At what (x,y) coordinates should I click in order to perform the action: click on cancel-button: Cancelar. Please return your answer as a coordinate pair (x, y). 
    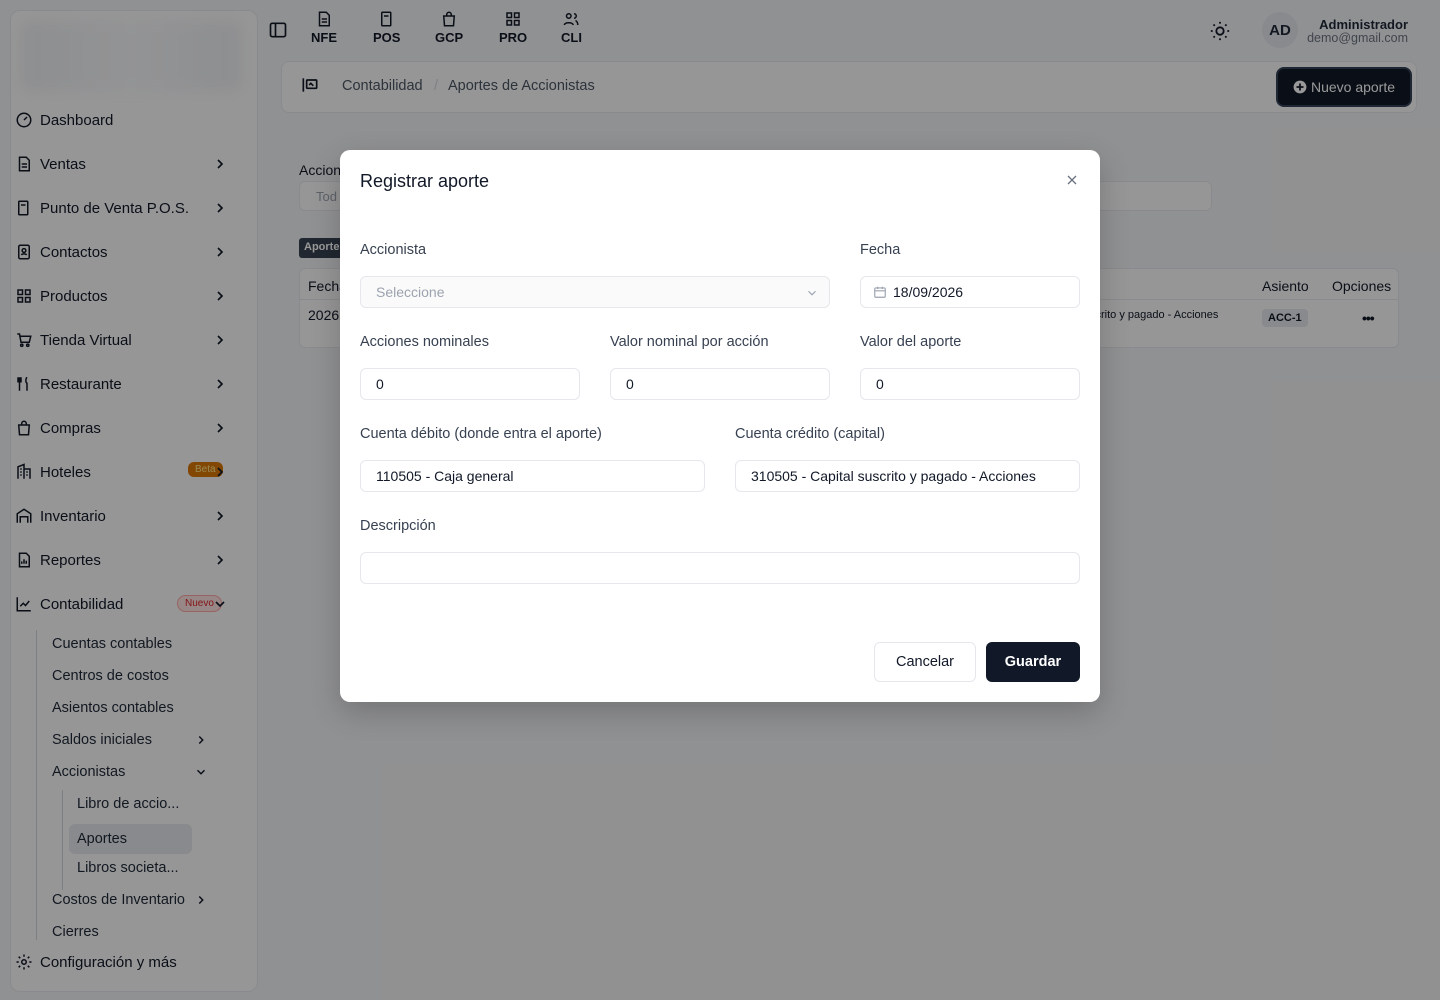
    Looking at the image, I should click on (925, 662).